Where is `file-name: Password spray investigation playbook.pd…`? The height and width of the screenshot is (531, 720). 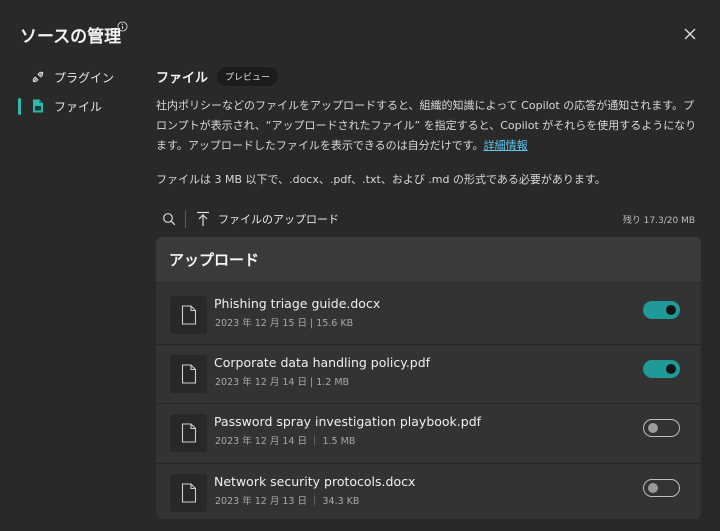 file-name: Password spray investigation playbook.pd… is located at coordinates (348, 421).